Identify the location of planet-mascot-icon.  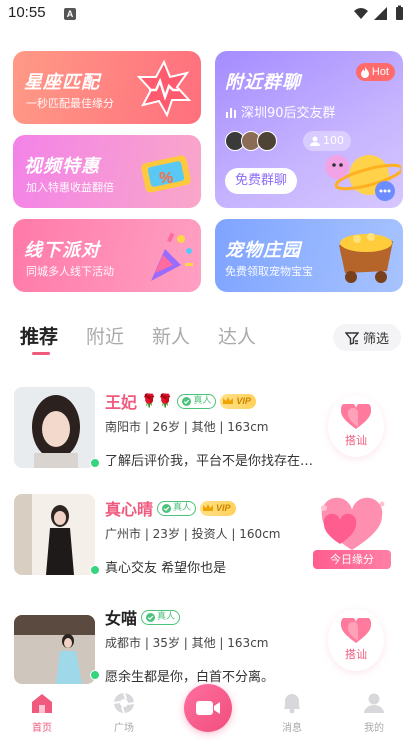
(363, 178).